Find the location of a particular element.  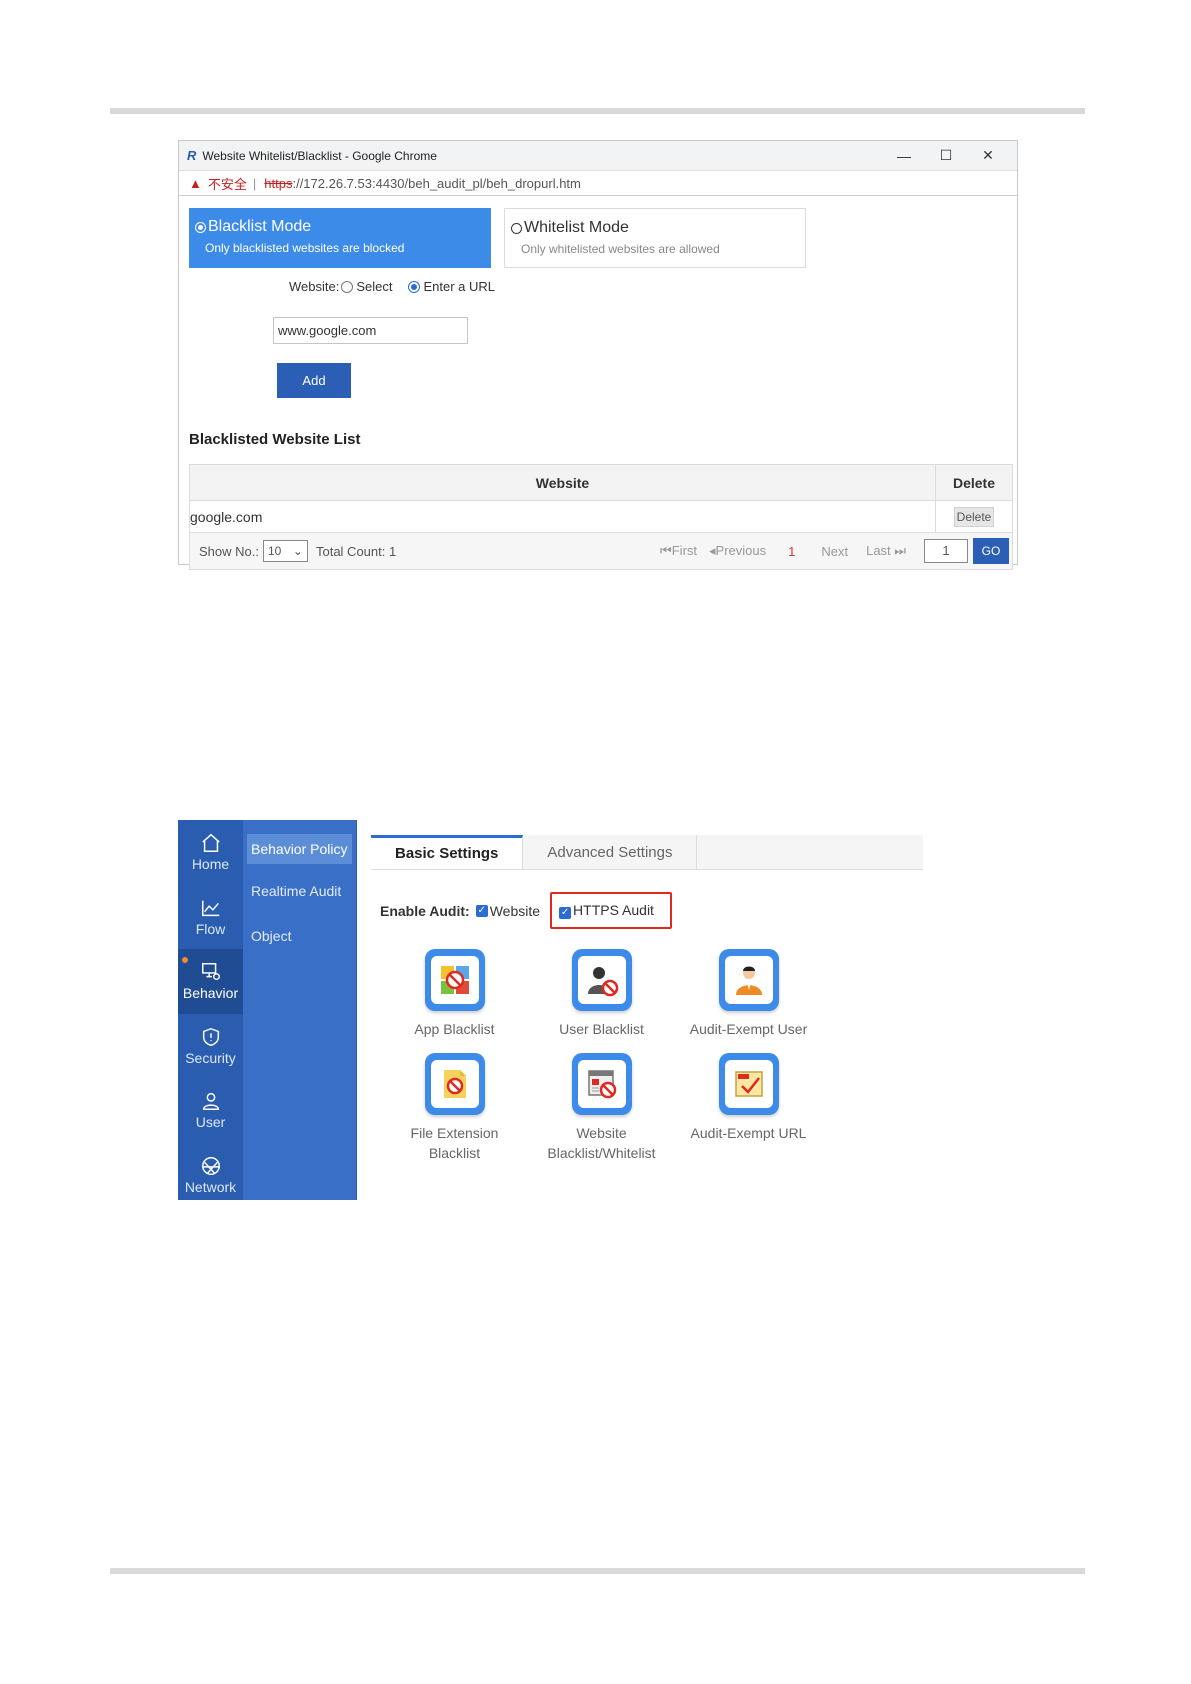

page-size-select: 10 ⌄ is located at coordinates (285, 551).